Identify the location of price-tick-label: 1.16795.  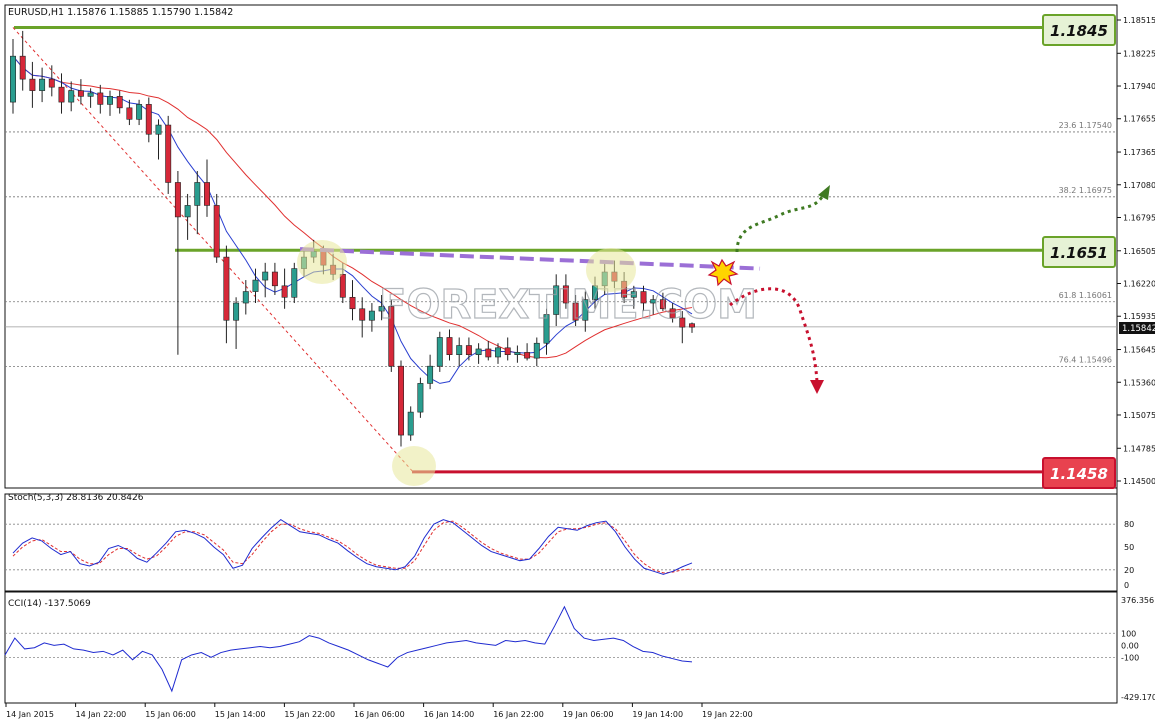
(1139, 217).